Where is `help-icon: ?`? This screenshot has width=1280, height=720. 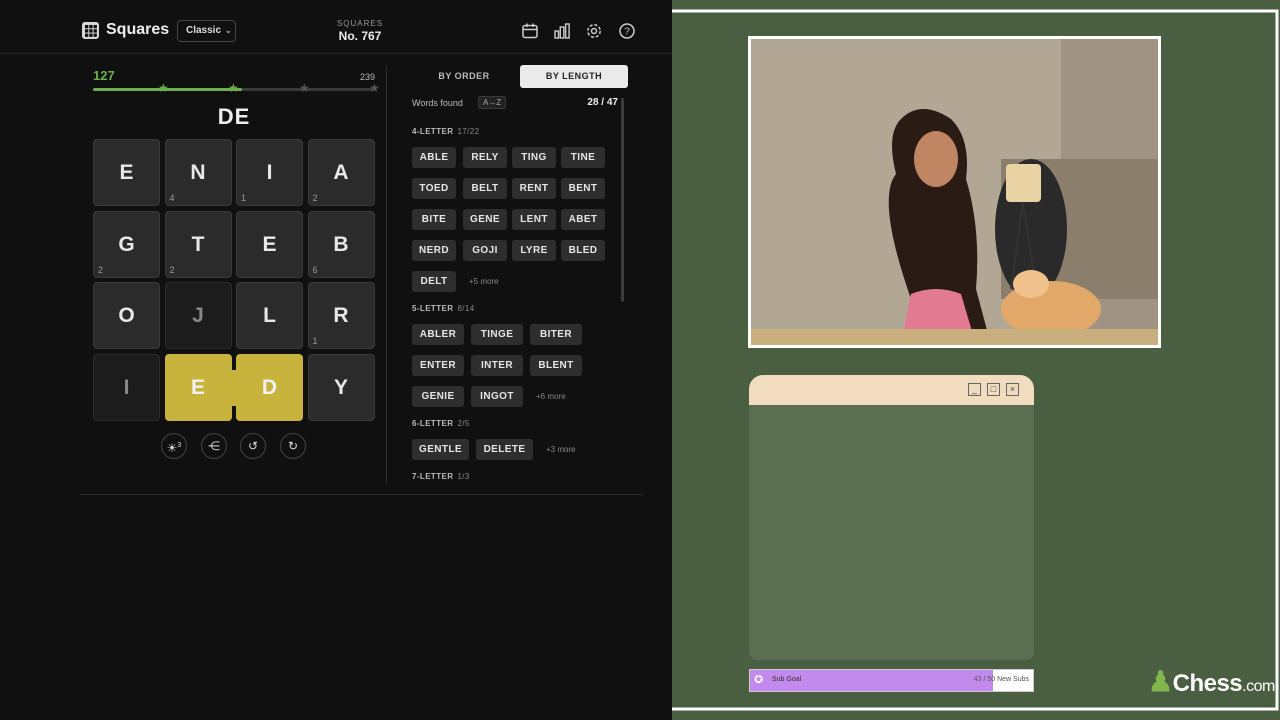
help-icon: ? is located at coordinates (627, 31).